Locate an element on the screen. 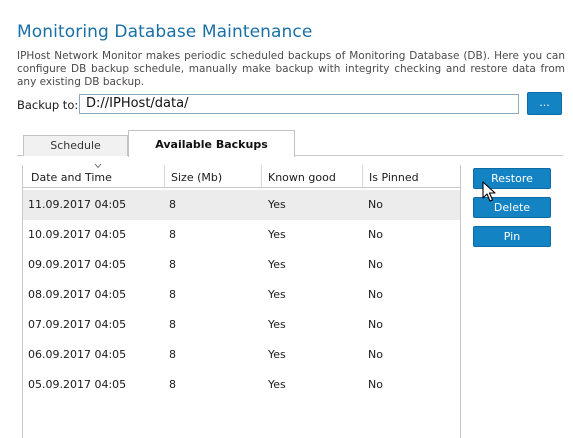 Image resolution: width=573 pixels, height=438 pixels. table-row: 11.09.2017 04:05 8 Yes No is located at coordinates (241, 205).